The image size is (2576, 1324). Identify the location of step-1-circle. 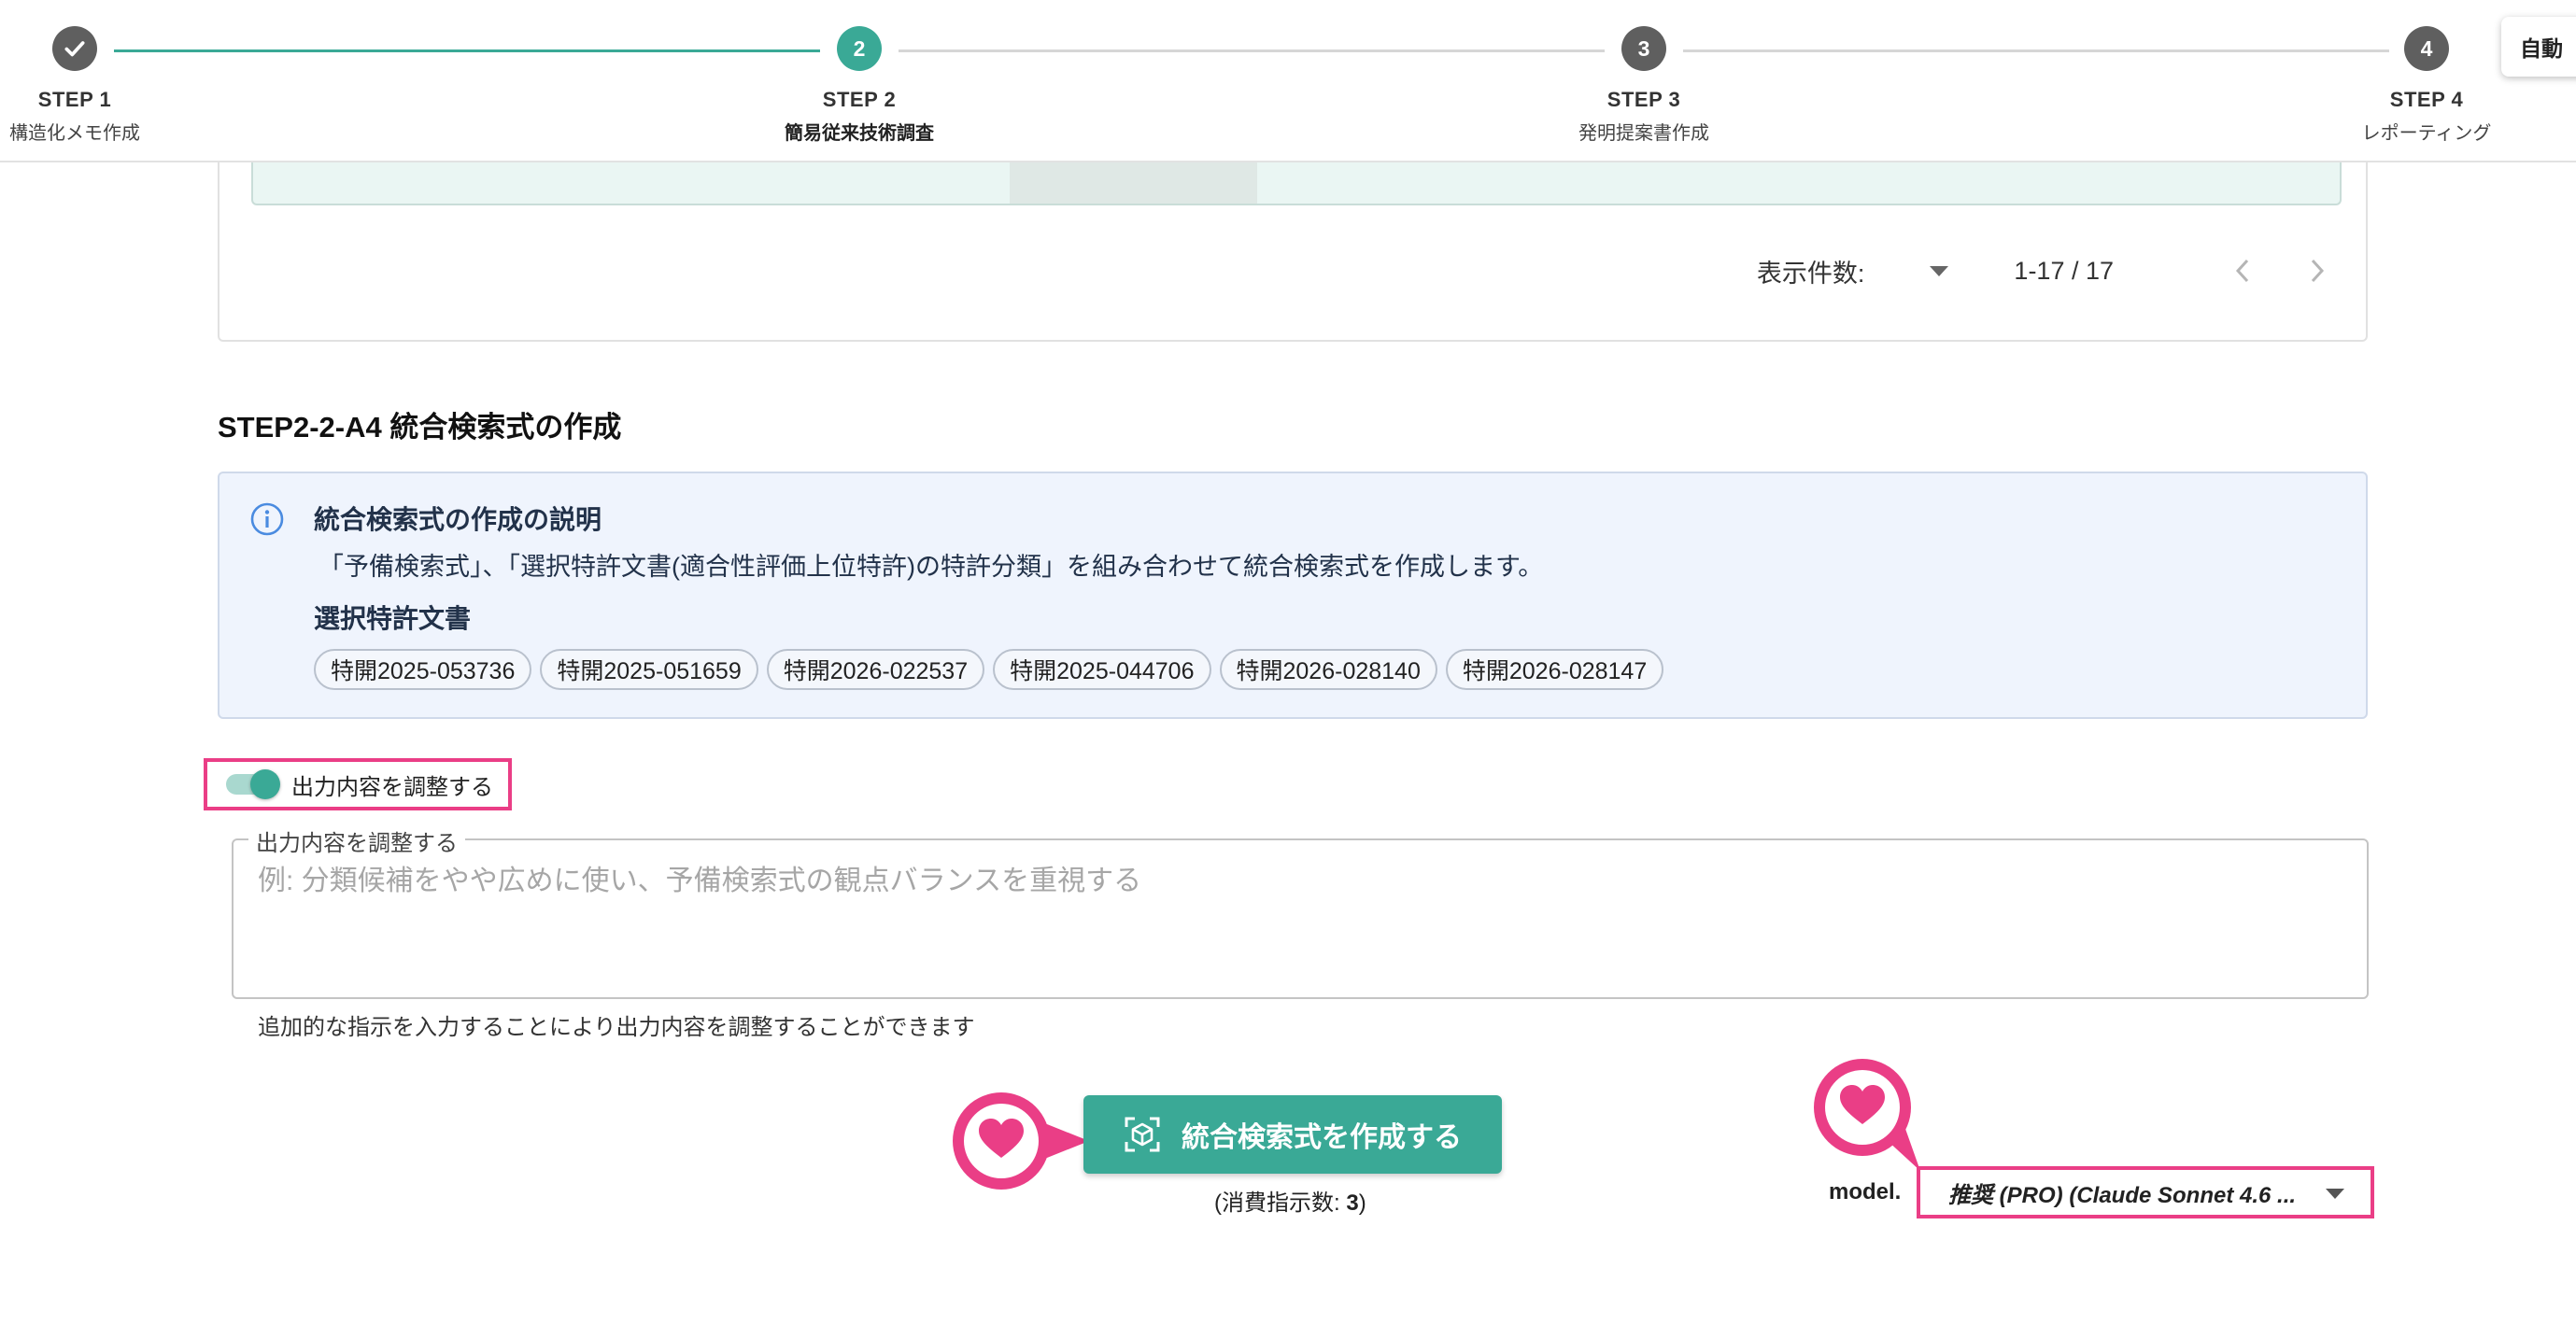
(74, 48).